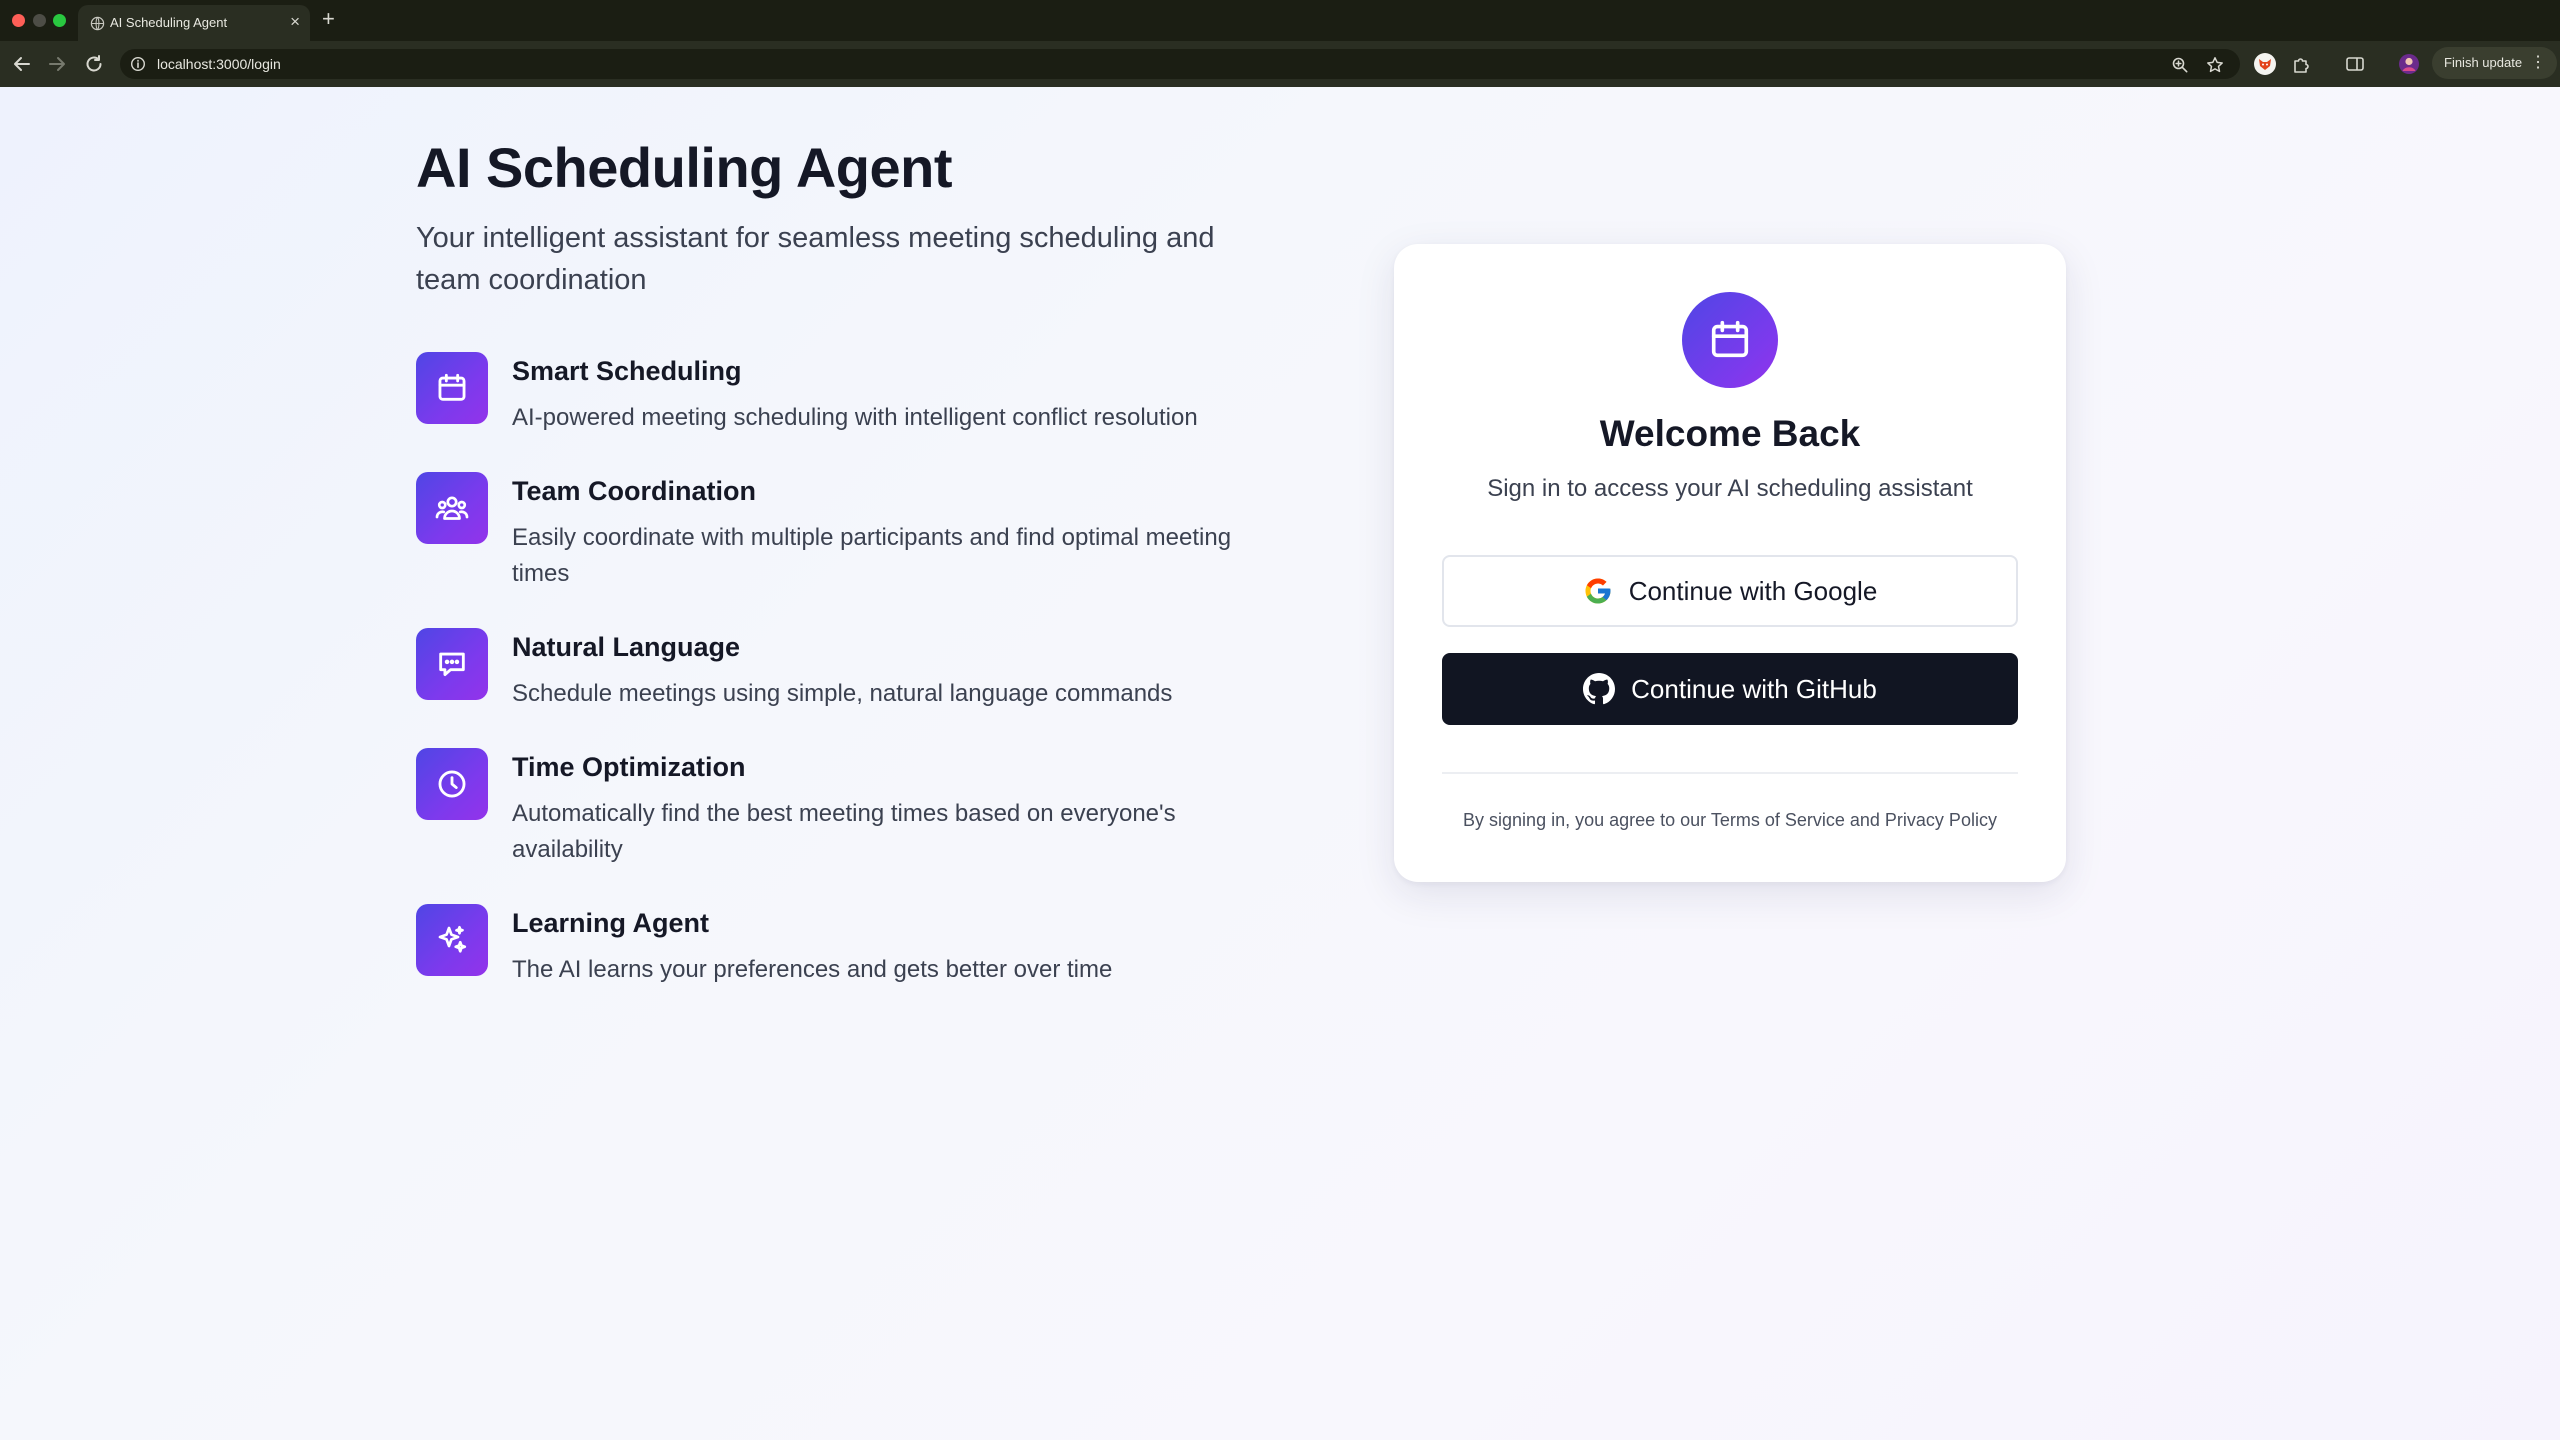 The image size is (2560, 1440). I want to click on forward-arrow-icon, so click(57, 64).